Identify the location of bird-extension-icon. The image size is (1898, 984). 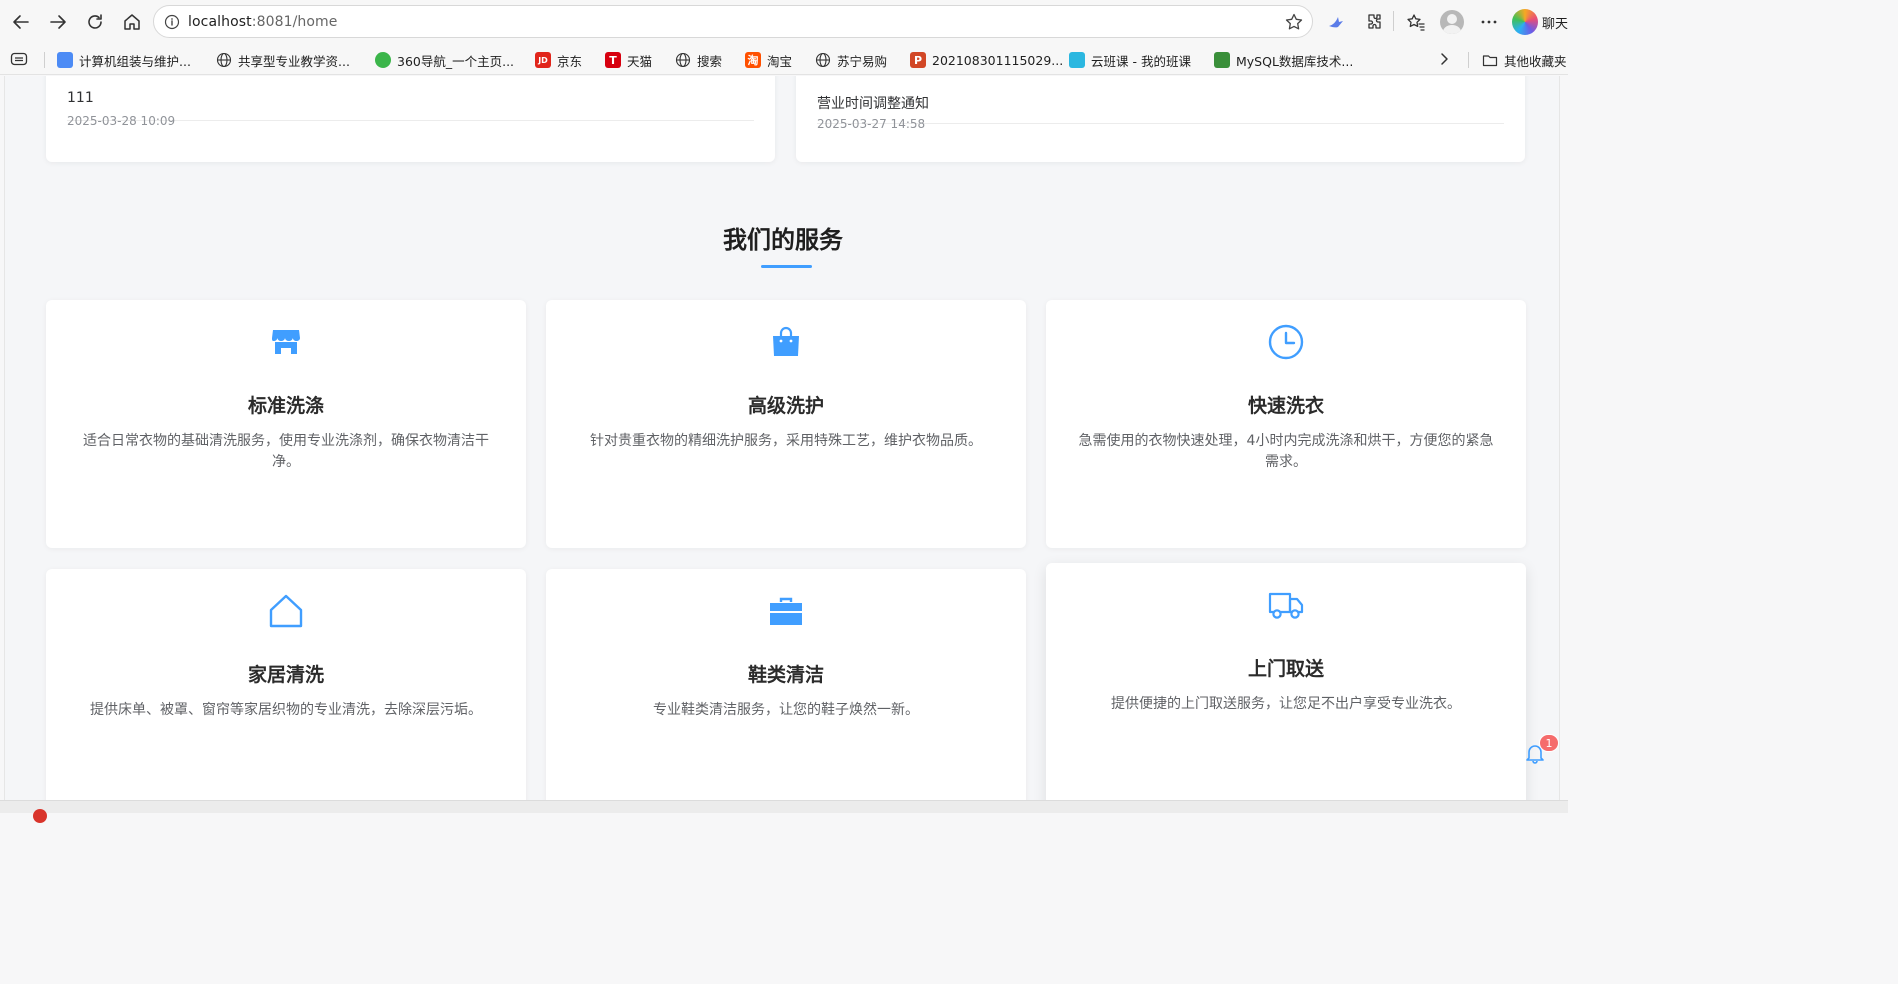
(1336, 22).